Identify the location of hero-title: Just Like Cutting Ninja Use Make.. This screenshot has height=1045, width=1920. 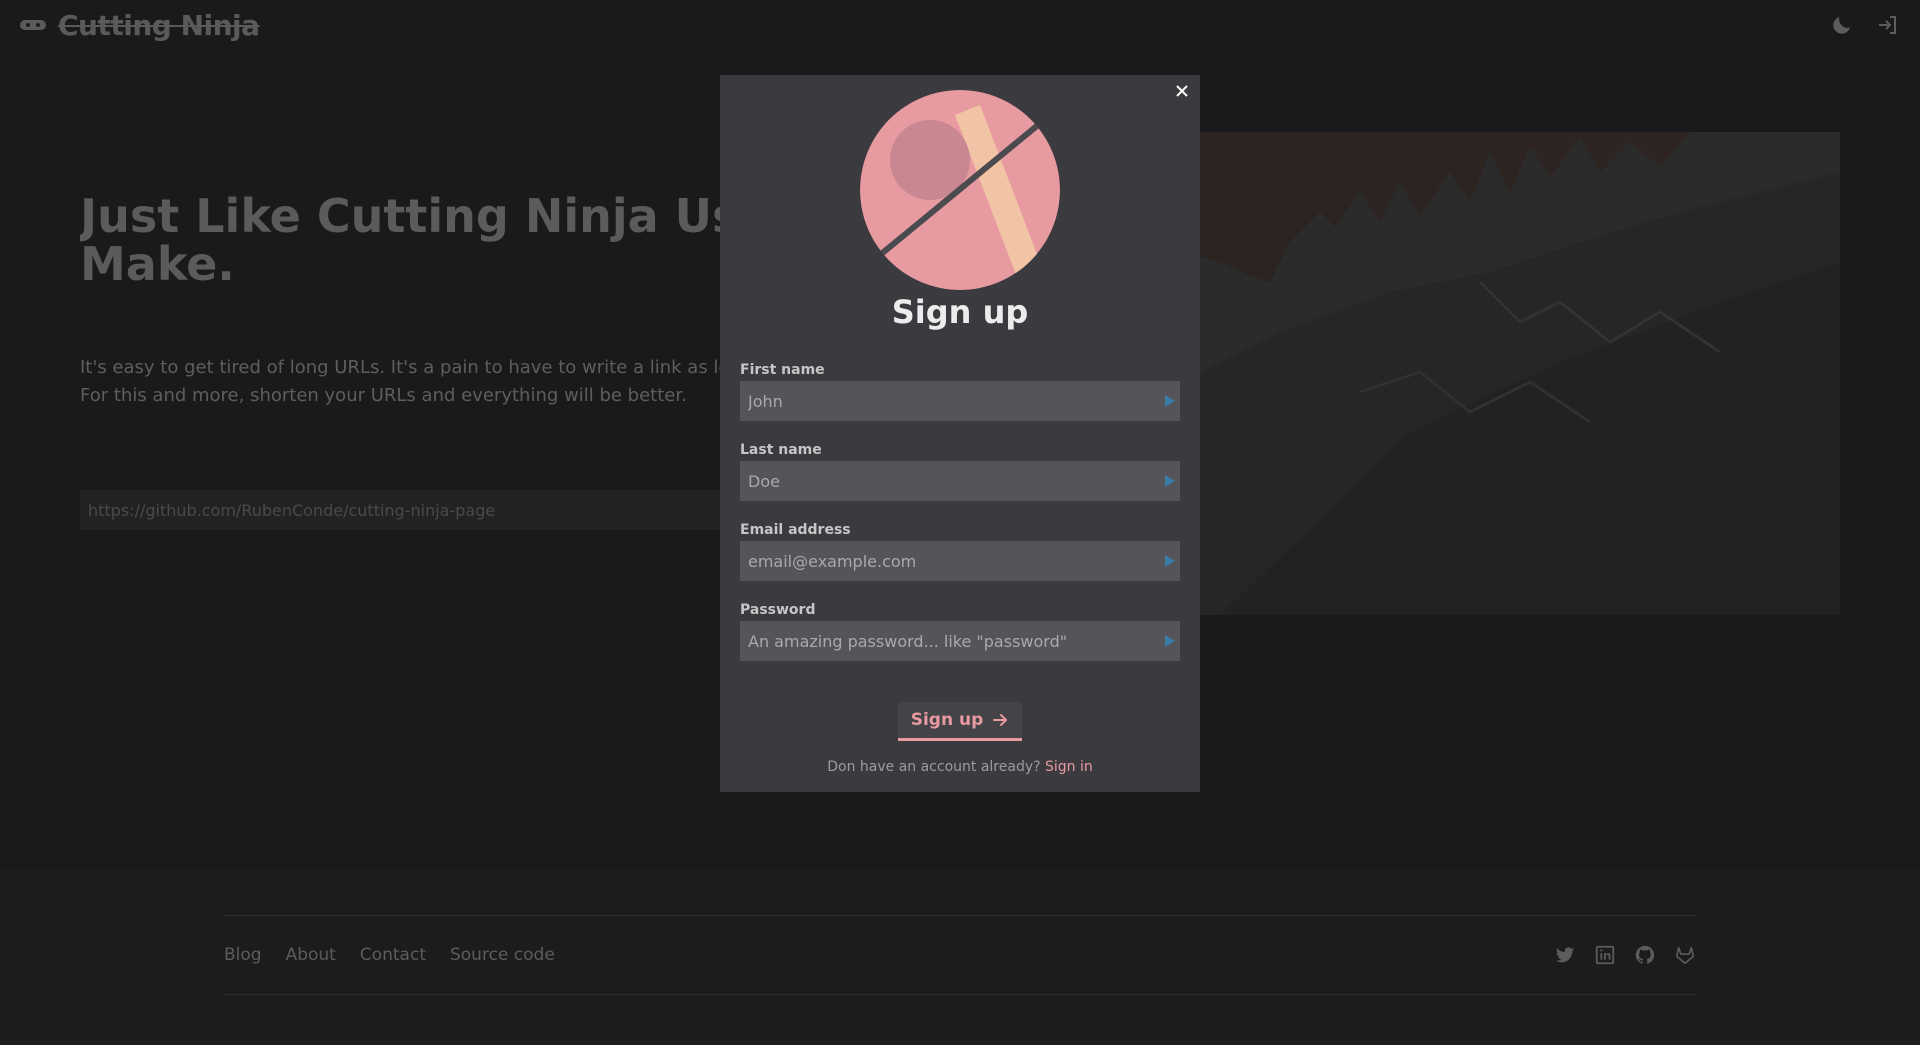
(400, 247).